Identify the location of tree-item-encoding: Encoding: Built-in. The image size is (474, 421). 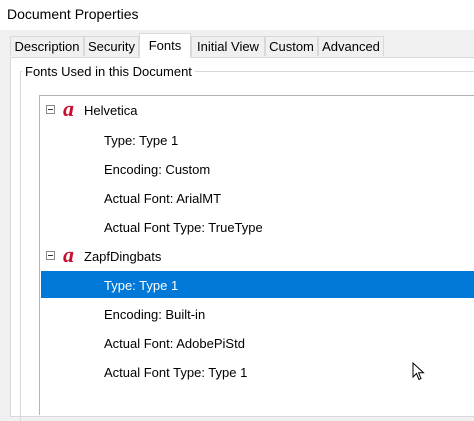
(154, 314).